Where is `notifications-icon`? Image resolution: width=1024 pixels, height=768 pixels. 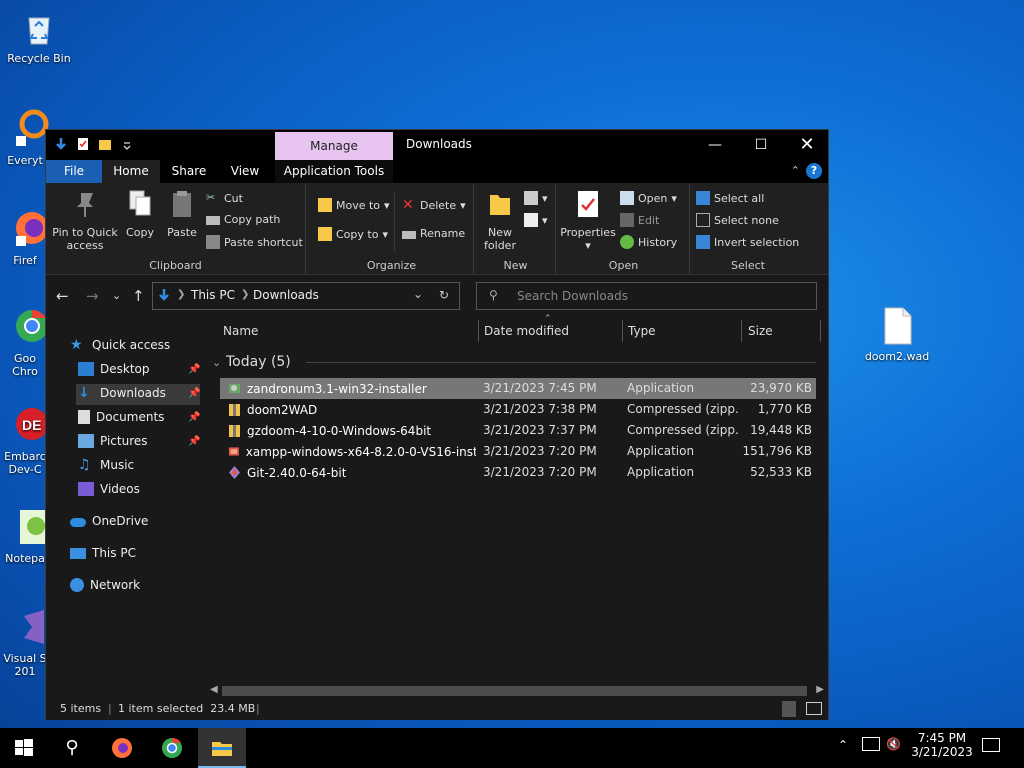 notifications-icon is located at coordinates (991, 745).